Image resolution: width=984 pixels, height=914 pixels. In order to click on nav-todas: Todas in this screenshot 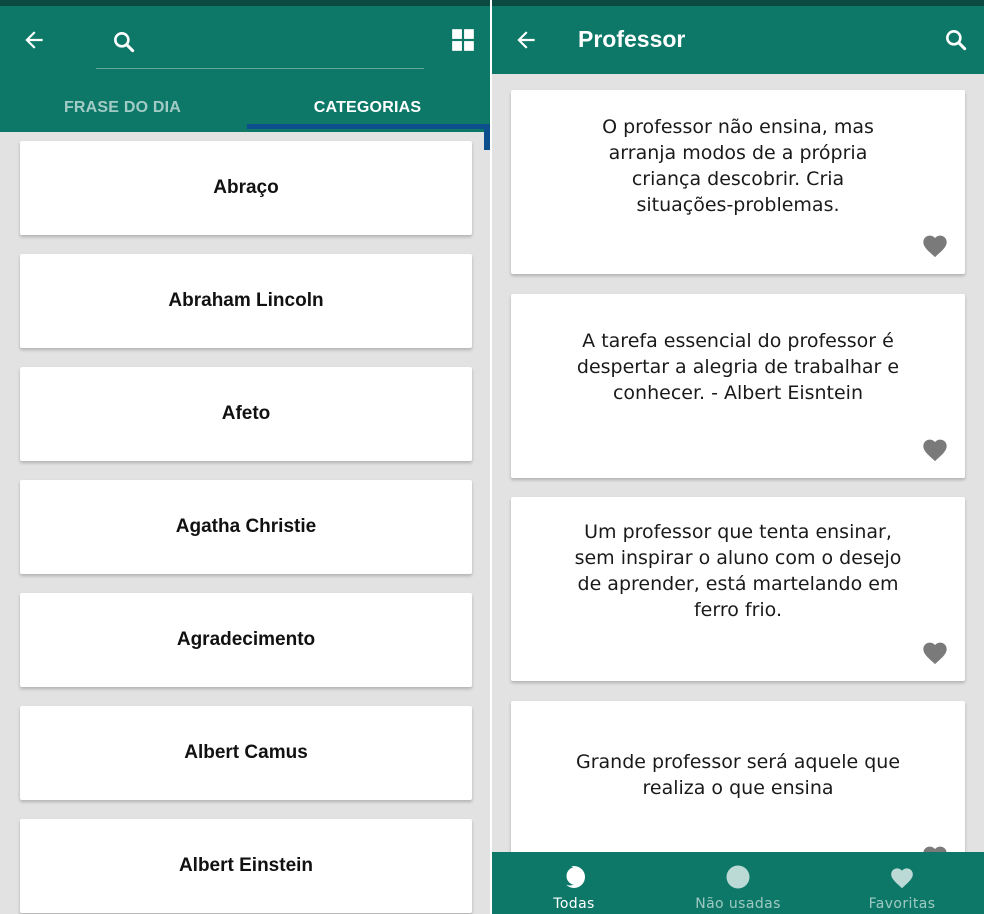, I will do `click(574, 883)`.